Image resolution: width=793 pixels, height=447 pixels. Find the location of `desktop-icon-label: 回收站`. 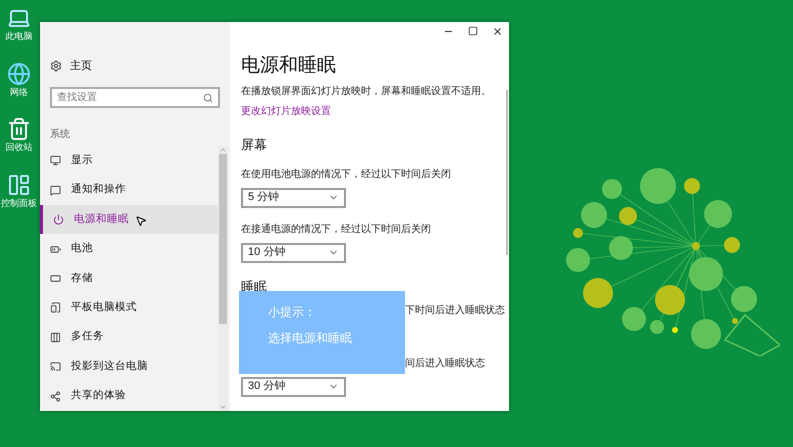

desktop-icon-label: 回收站 is located at coordinates (19, 147).